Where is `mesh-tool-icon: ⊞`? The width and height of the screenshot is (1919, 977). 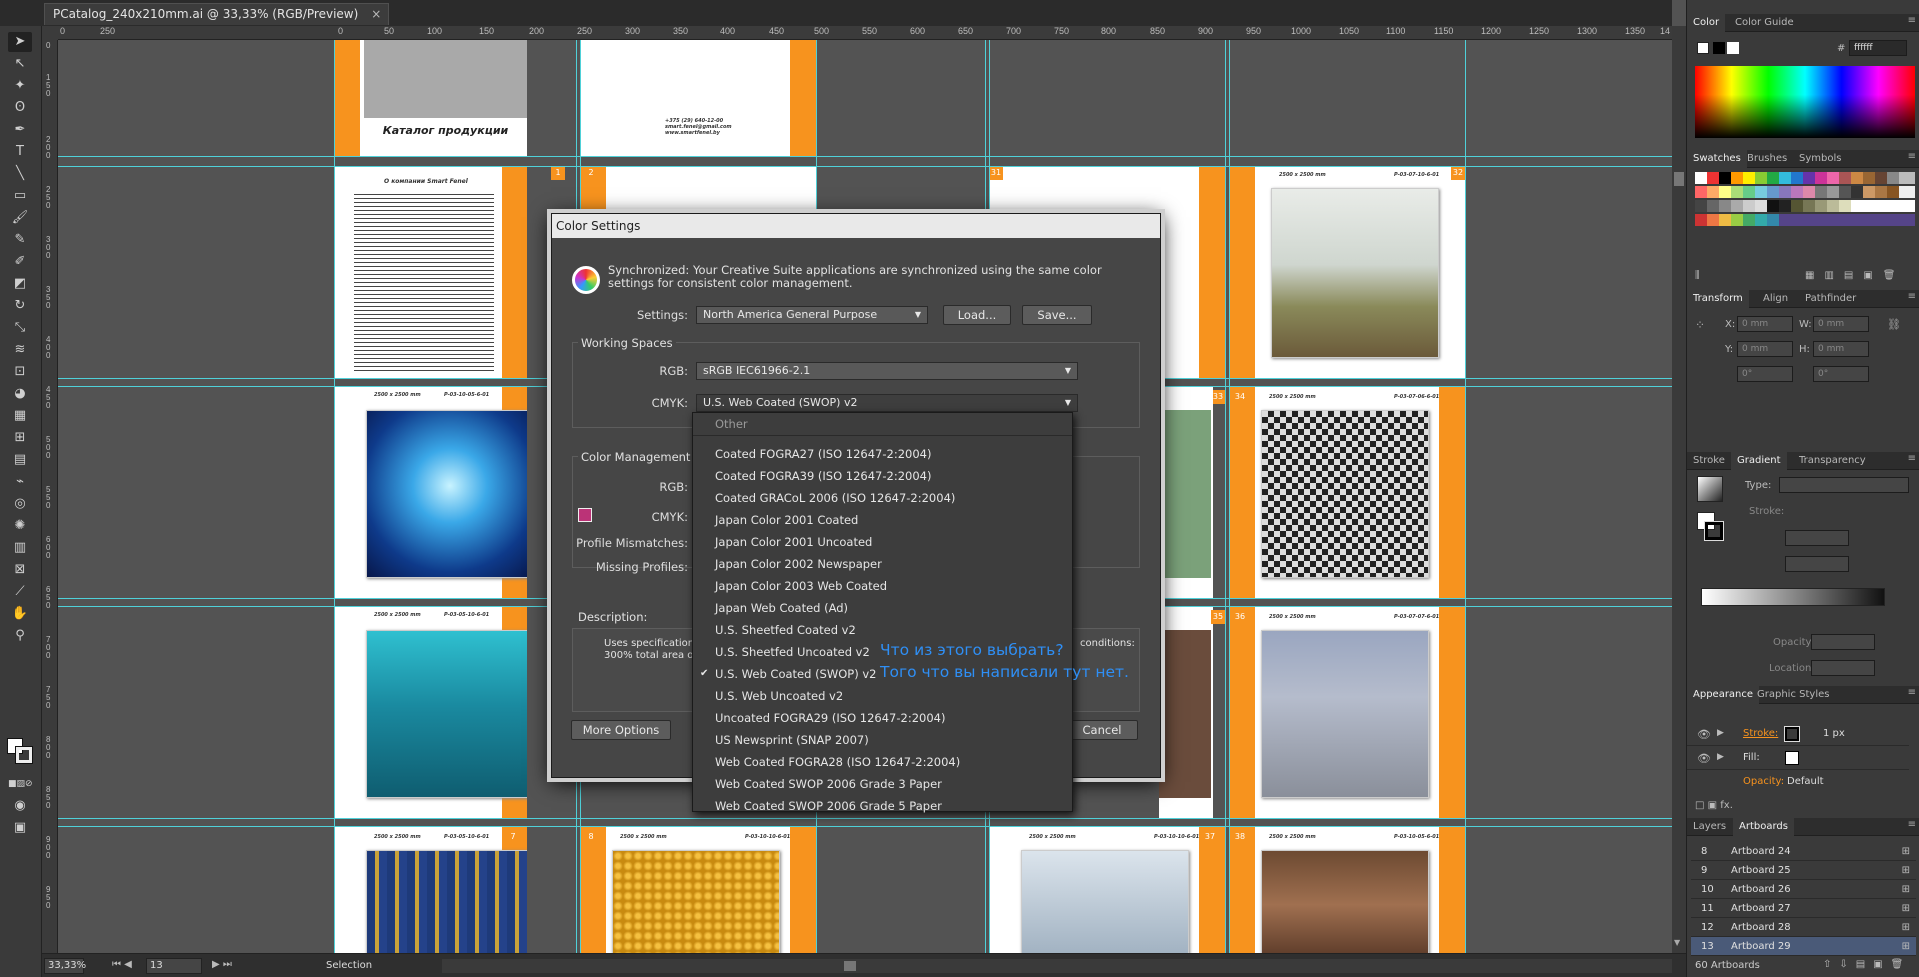
mesh-tool-icon: ⊞ is located at coordinates (20, 438).